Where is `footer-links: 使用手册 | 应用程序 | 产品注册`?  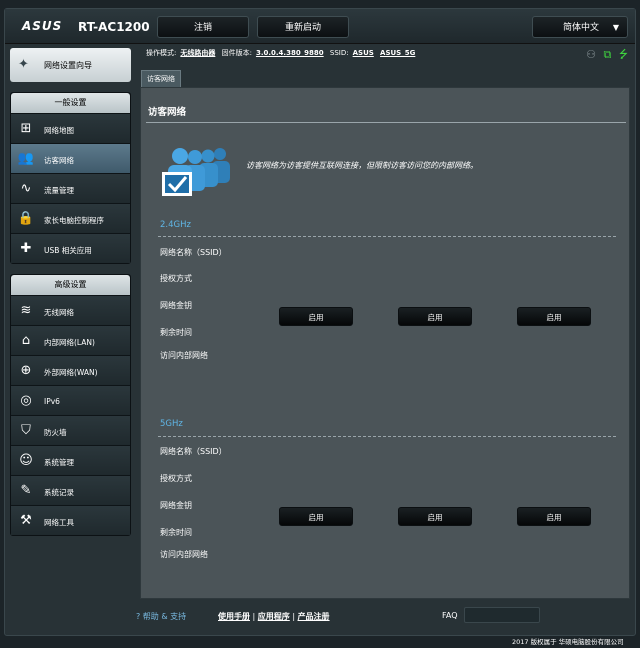
footer-links: 使用手册 | 应用程序 | 产品注册 is located at coordinates (274, 616).